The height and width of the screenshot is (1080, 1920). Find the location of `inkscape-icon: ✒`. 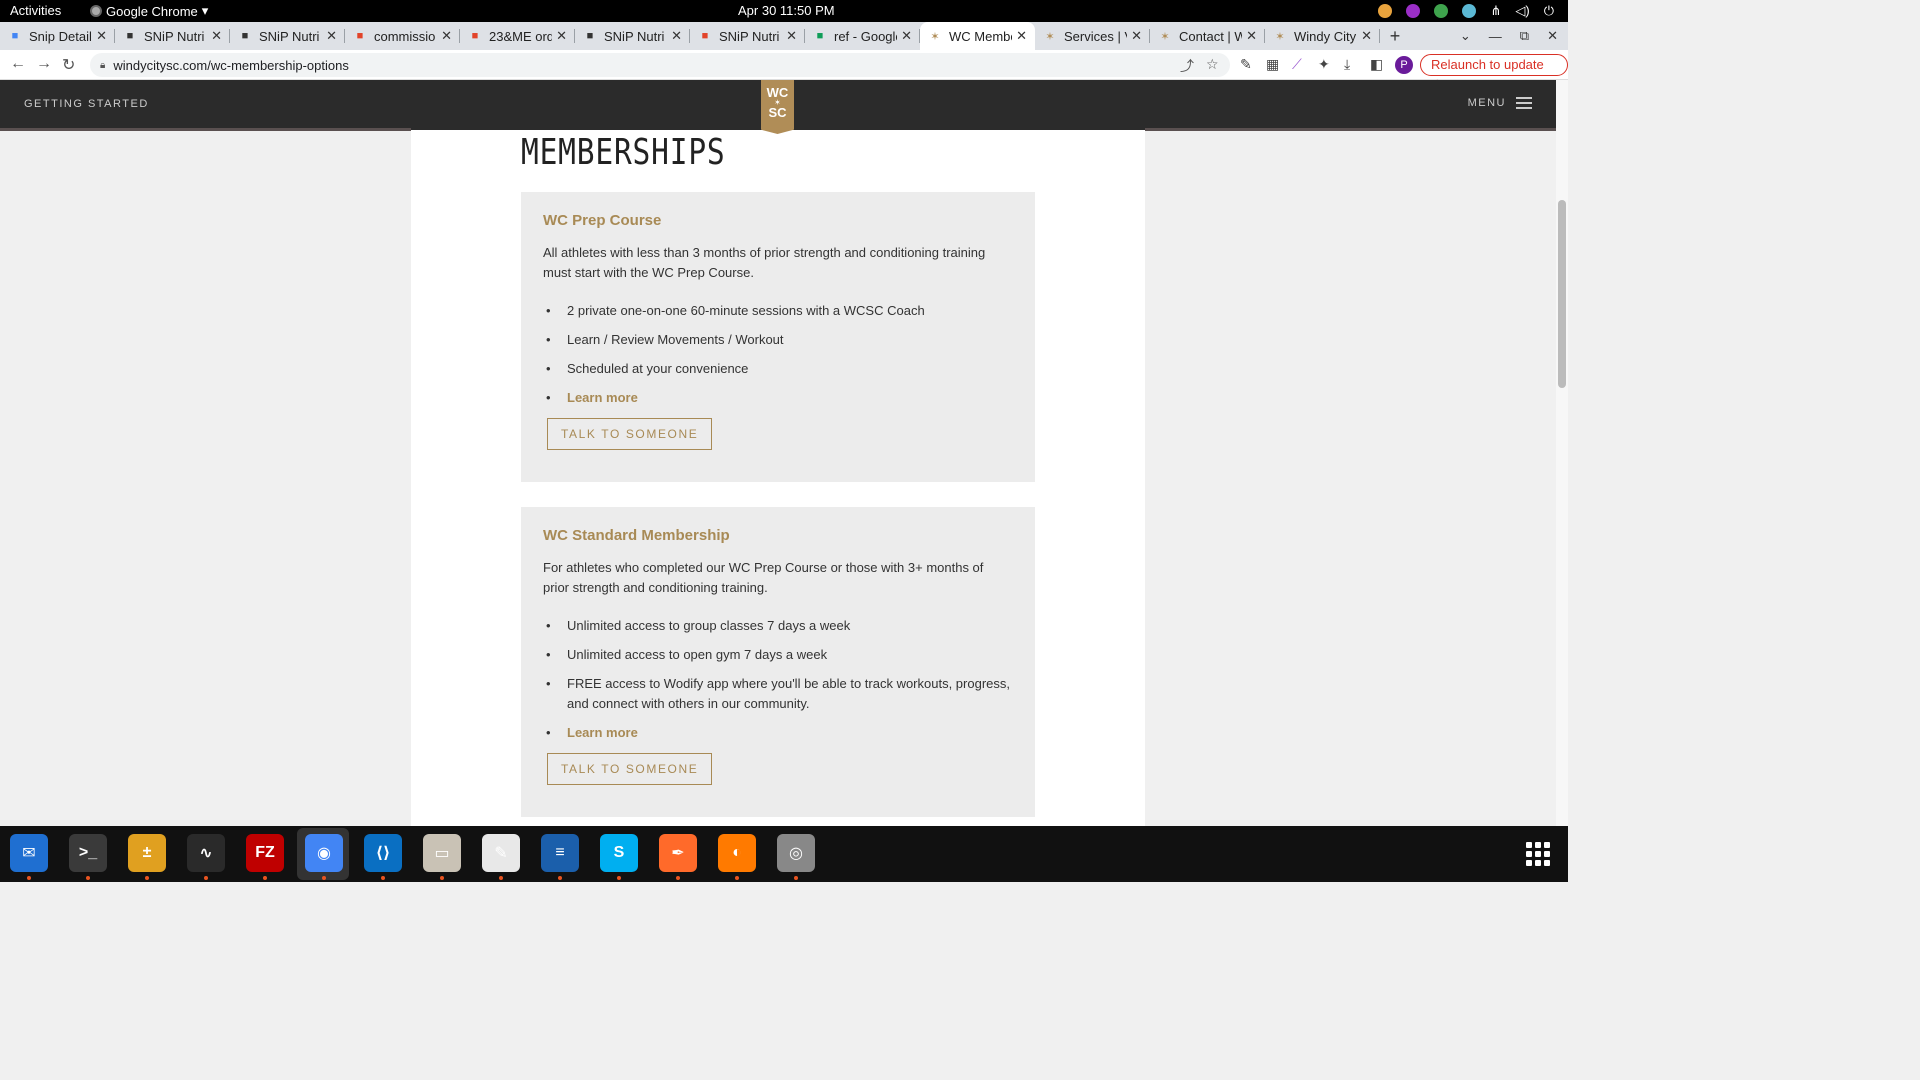

inkscape-icon: ✒ is located at coordinates (678, 853).